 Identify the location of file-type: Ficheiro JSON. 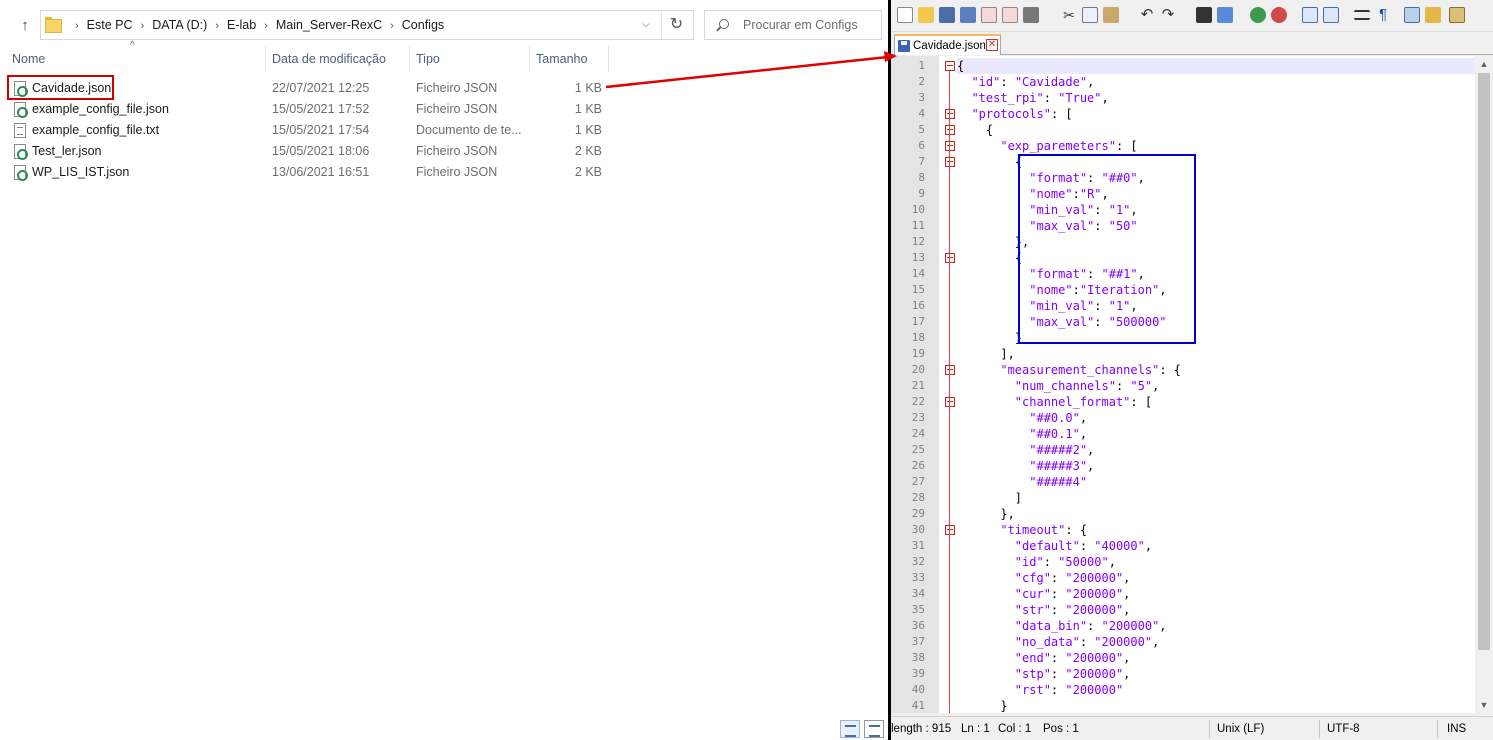
(457, 88).